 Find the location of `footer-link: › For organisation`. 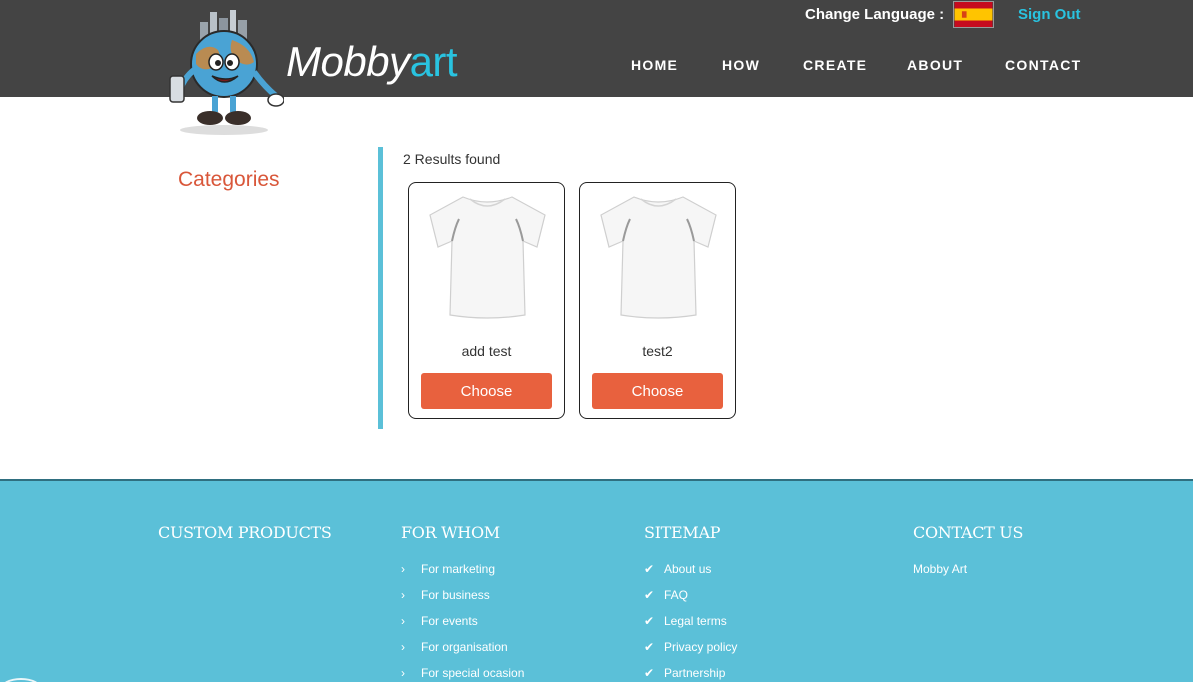

footer-link: › For organisation is located at coordinates (462, 653).